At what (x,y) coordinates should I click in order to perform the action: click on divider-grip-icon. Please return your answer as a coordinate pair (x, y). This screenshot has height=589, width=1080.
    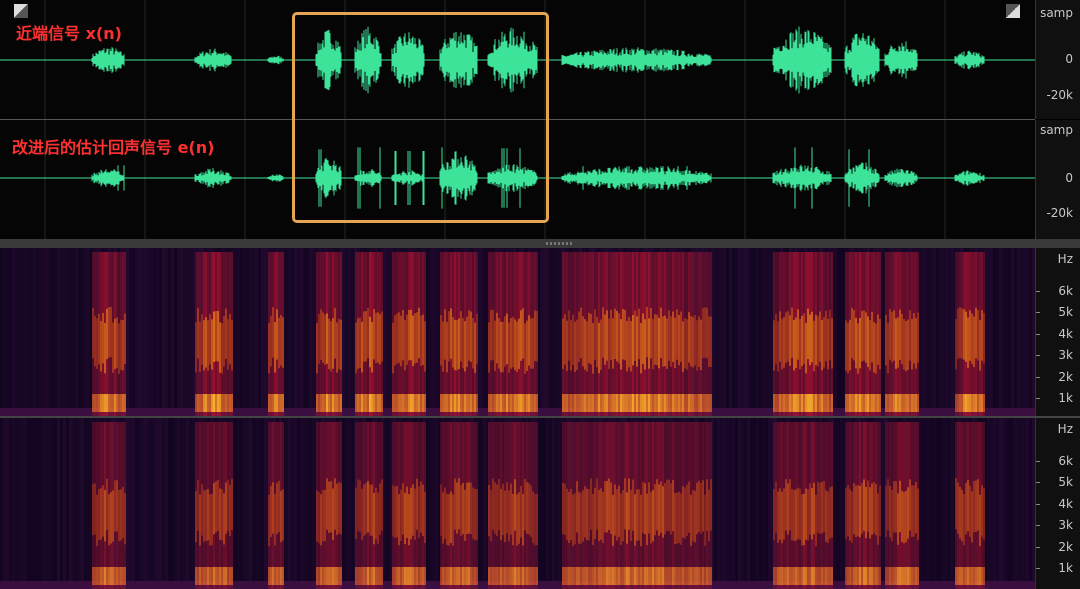
    Looking at the image, I should click on (560, 243).